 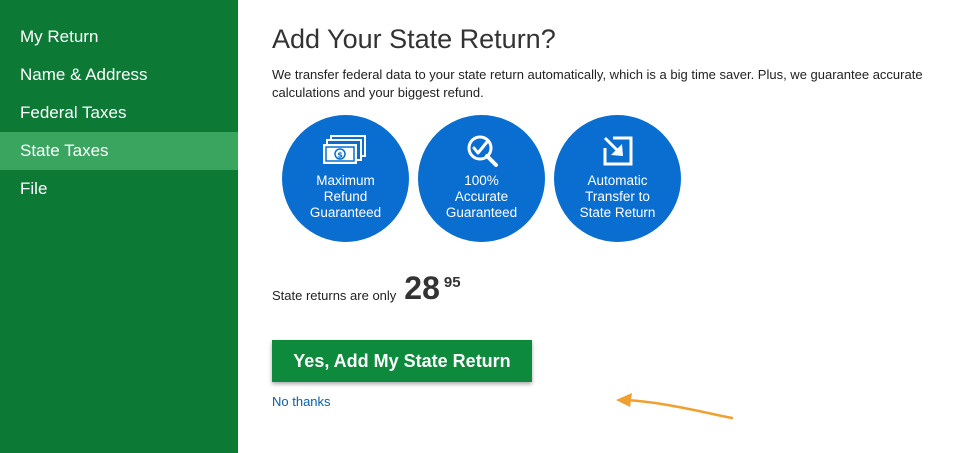 What do you see at coordinates (119, 151) in the screenshot?
I see `sidebar-item-state-taxes: State Taxes` at bounding box center [119, 151].